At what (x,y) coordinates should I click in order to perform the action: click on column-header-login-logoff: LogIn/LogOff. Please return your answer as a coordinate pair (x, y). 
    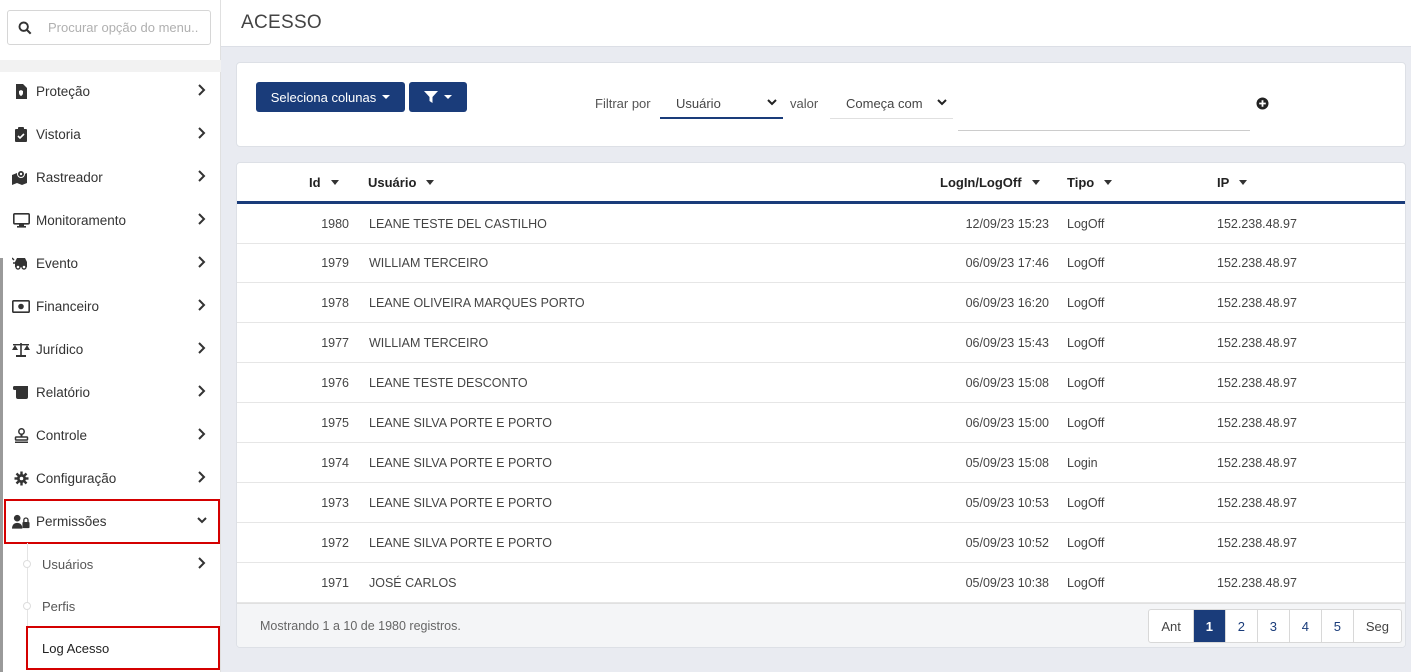
    Looking at the image, I should click on (990, 182).